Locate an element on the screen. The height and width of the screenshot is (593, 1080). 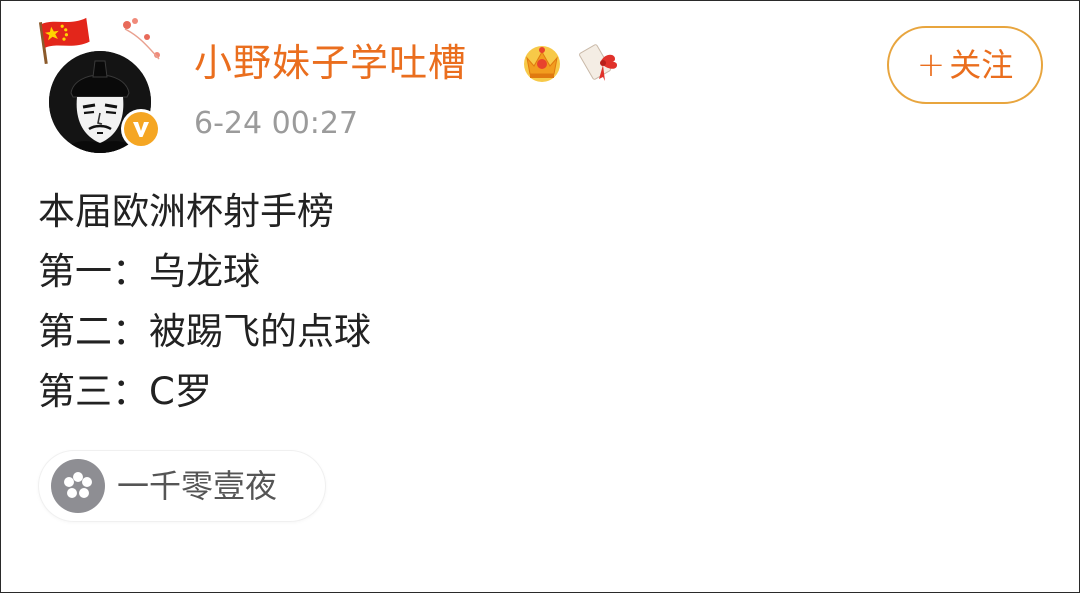
author-name: 小野妹子学吐槽 is located at coordinates (330, 63).